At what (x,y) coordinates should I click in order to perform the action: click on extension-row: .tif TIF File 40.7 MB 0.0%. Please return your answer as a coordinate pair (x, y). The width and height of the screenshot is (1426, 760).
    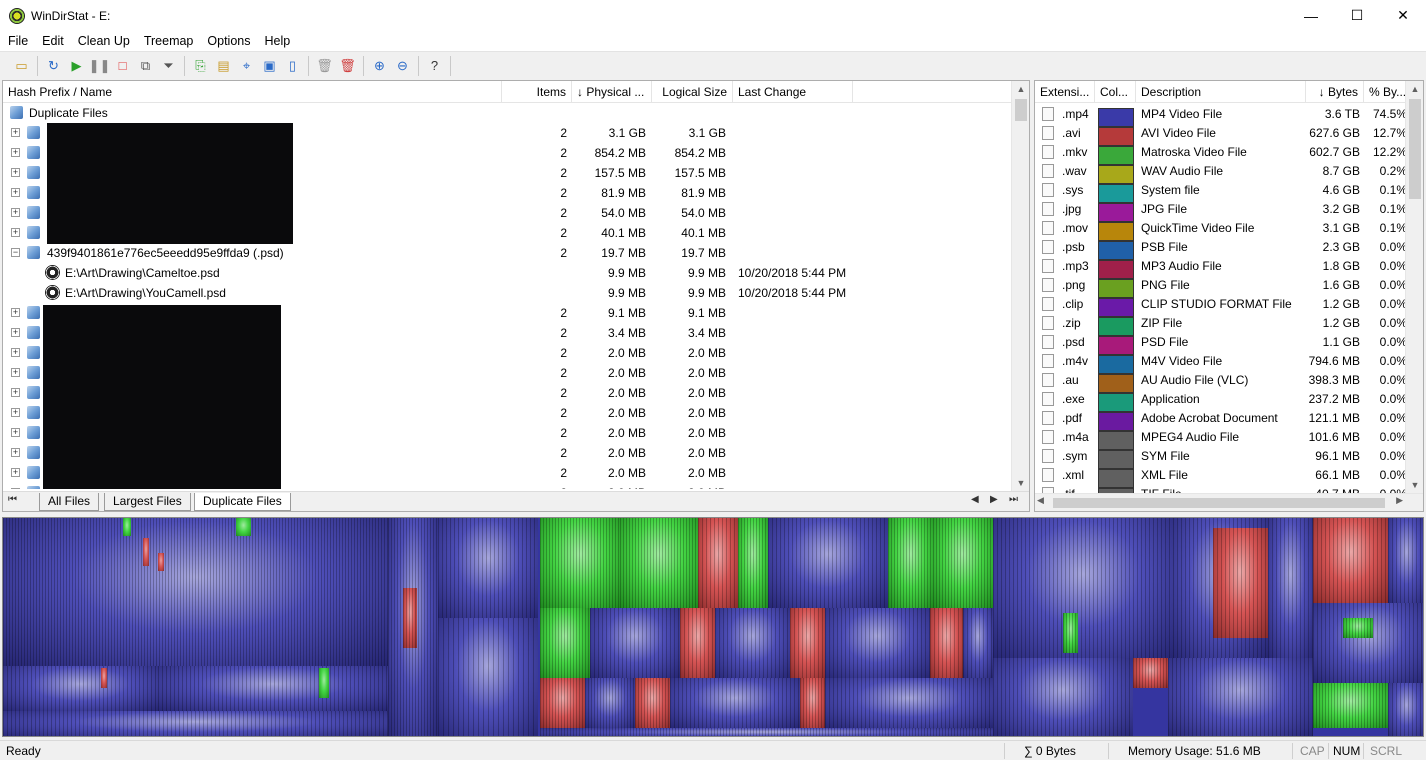
    Looking at the image, I should click on (1221, 489).